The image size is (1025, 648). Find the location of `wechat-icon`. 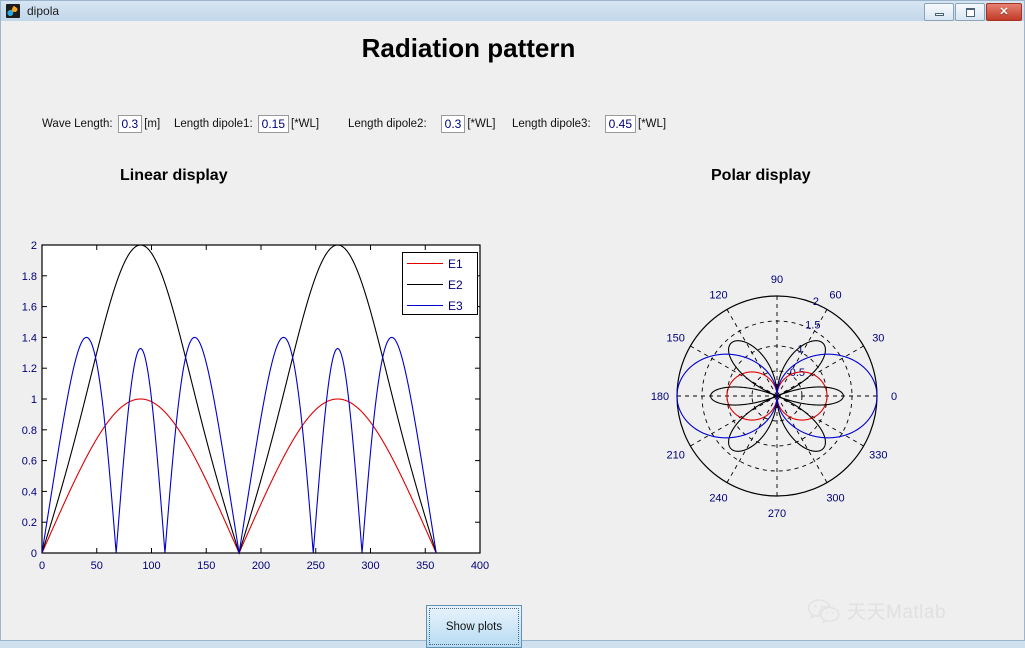

wechat-icon is located at coordinates (823, 610).